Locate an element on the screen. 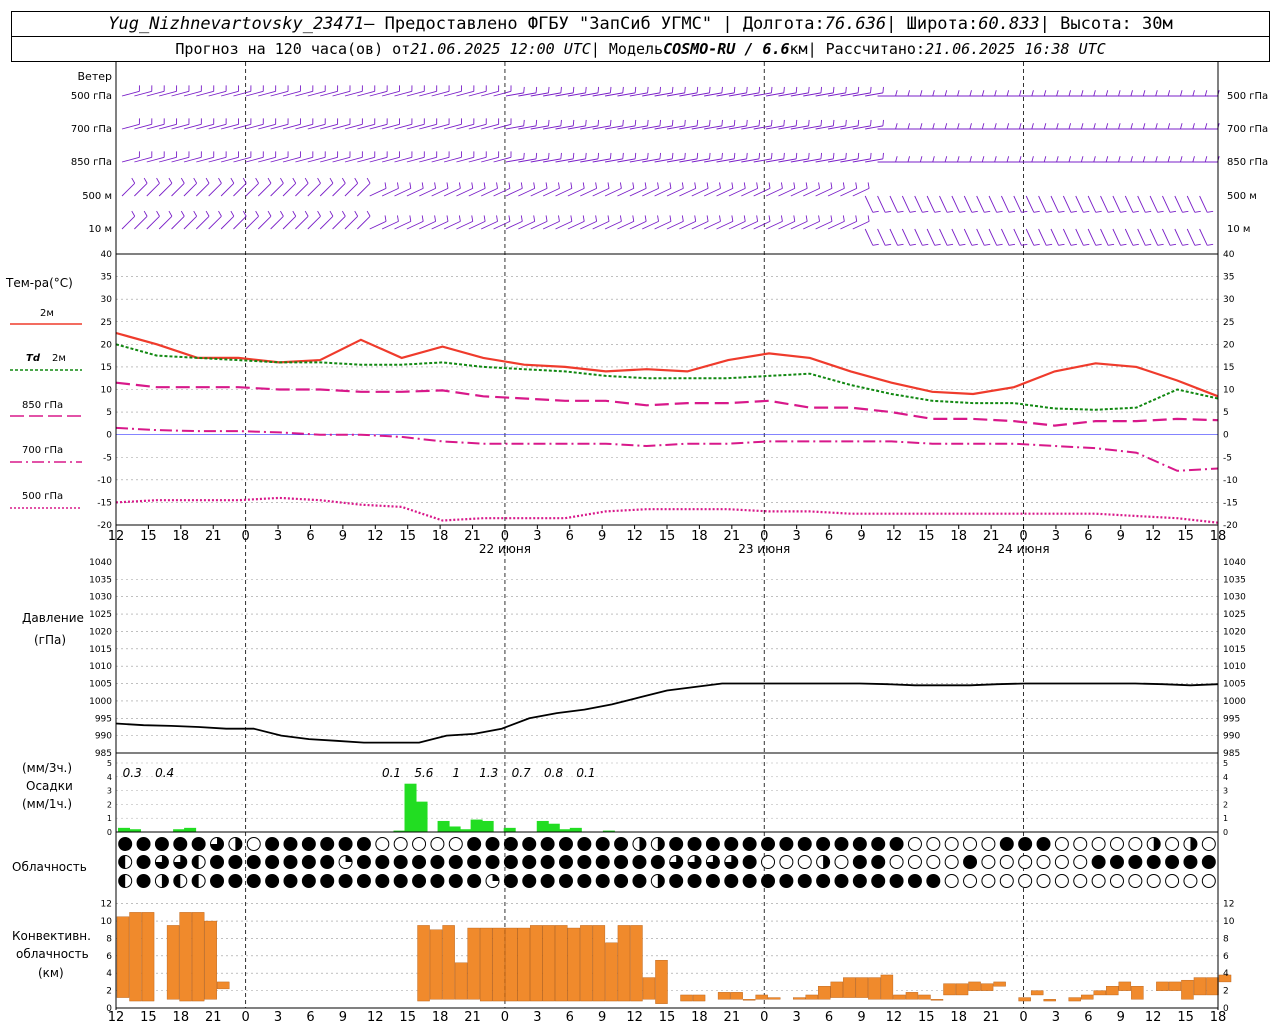 The width and height of the screenshot is (1280, 1024). rain-tick-right: 5 is located at coordinates (1225, 763).